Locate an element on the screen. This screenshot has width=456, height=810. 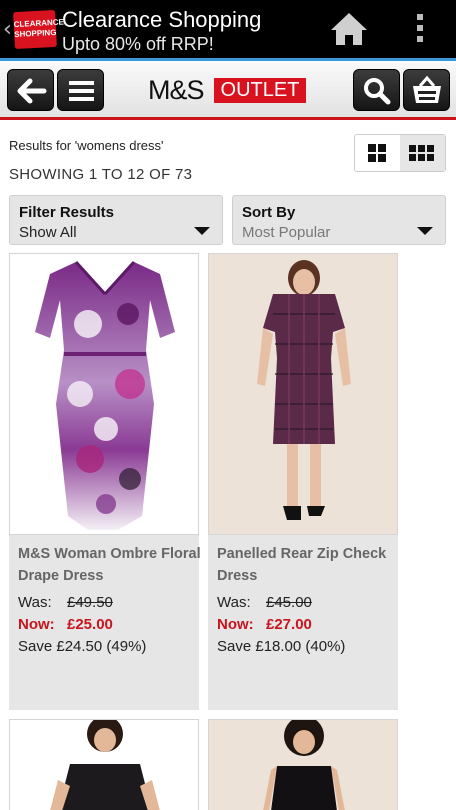
search-button is located at coordinates (376, 90).